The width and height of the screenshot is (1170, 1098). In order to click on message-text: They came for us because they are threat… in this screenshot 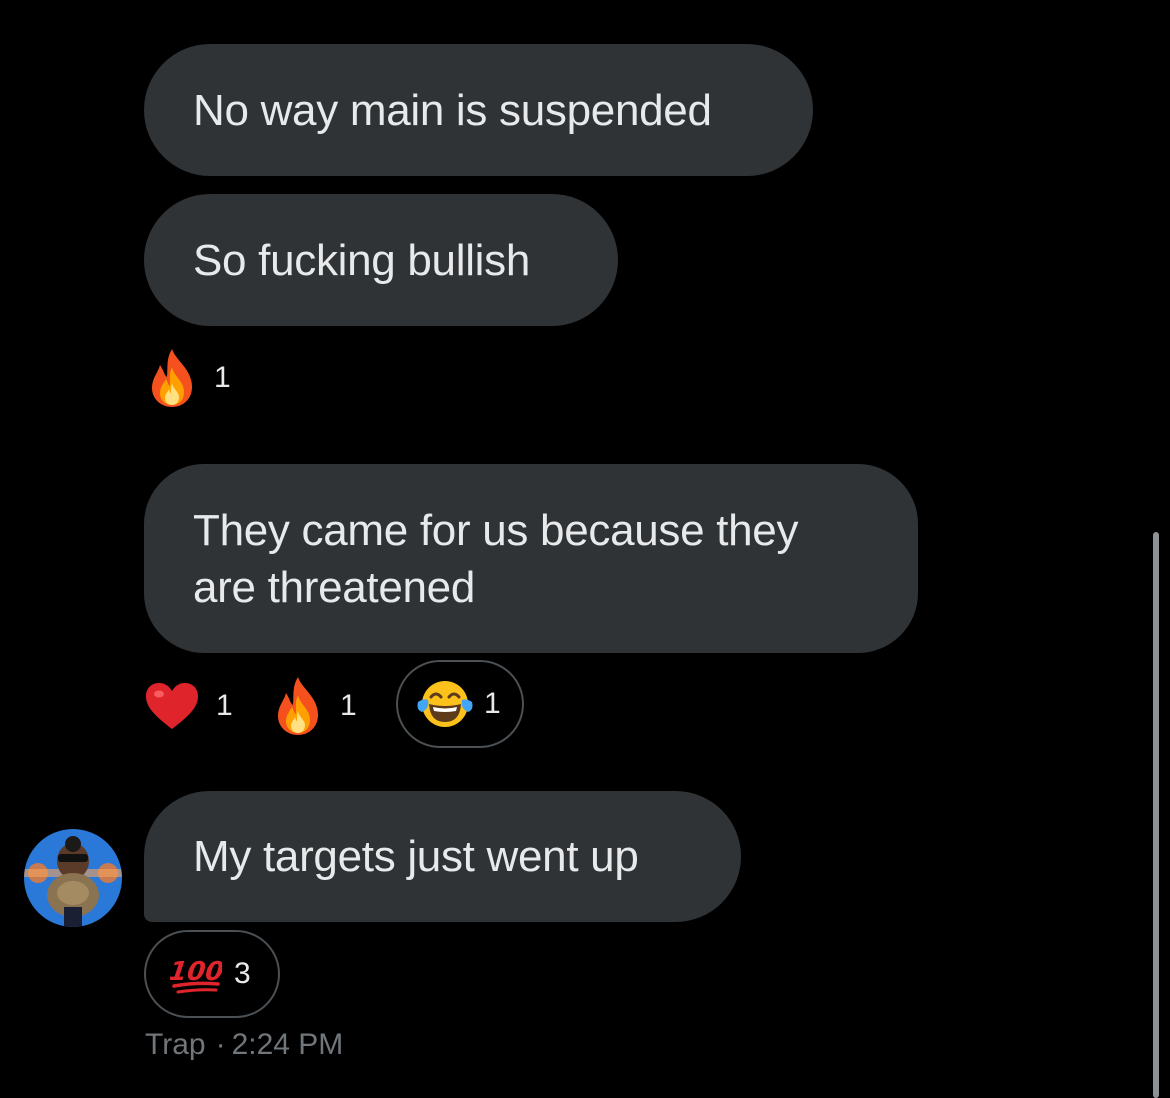, I will do `click(496, 558)`.